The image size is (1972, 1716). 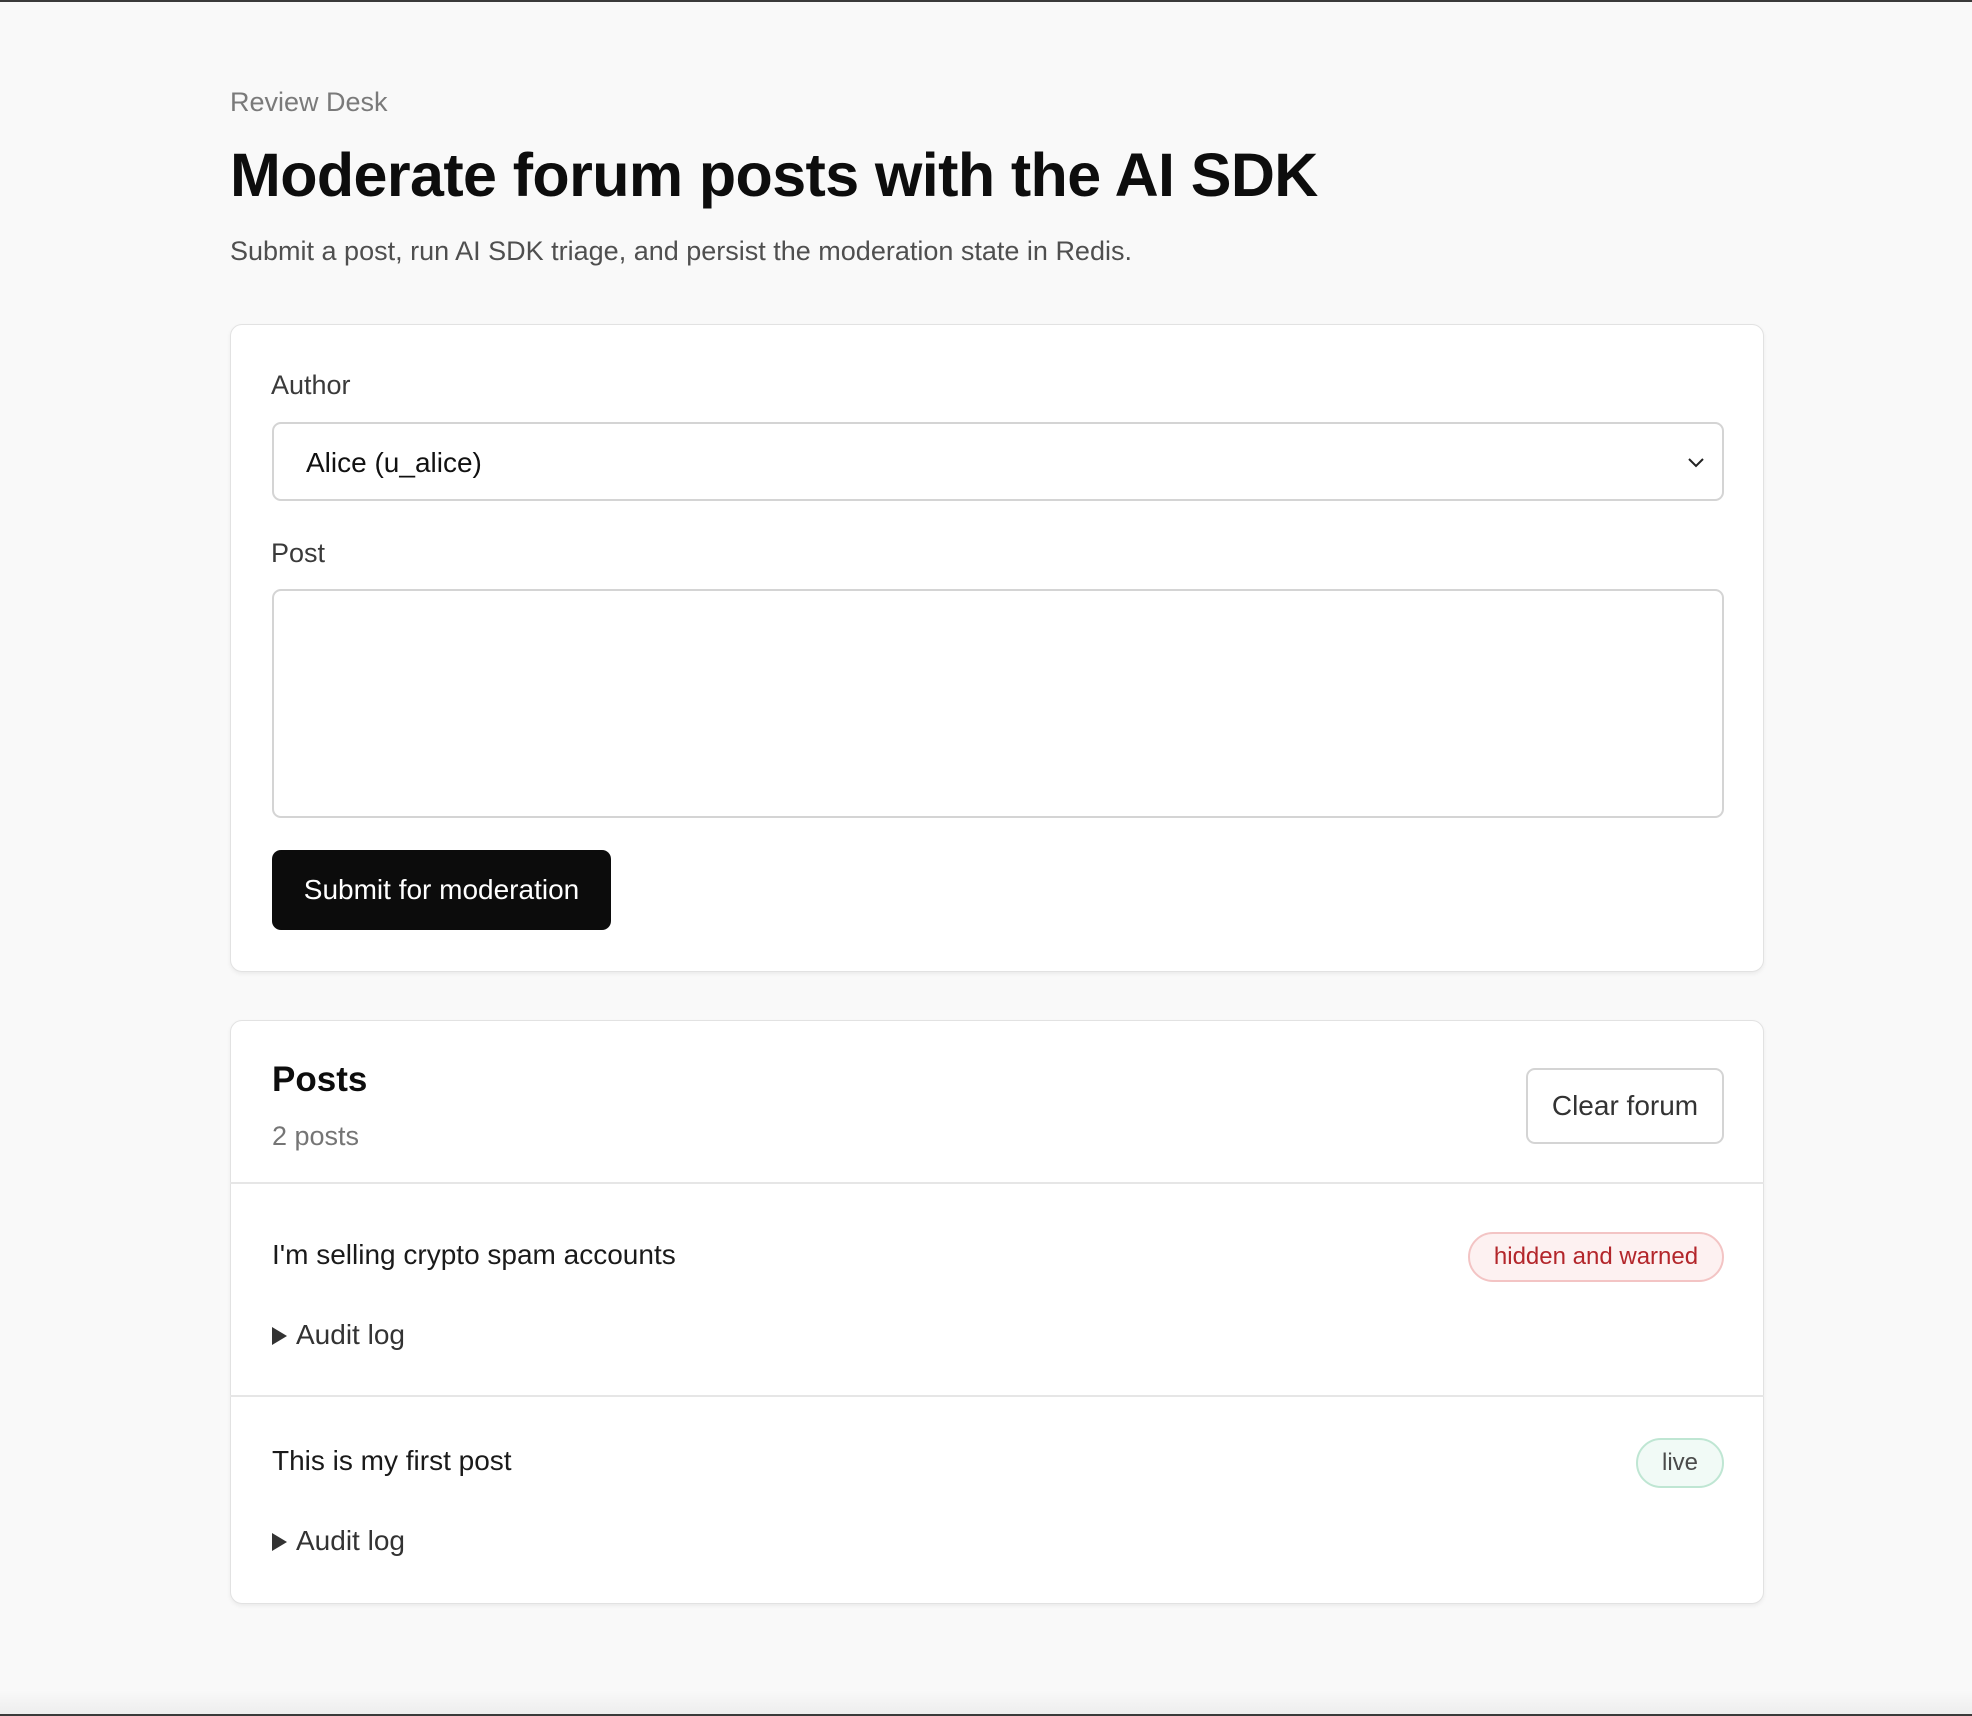 I want to click on chevron-down-icon, so click(x=1696, y=463).